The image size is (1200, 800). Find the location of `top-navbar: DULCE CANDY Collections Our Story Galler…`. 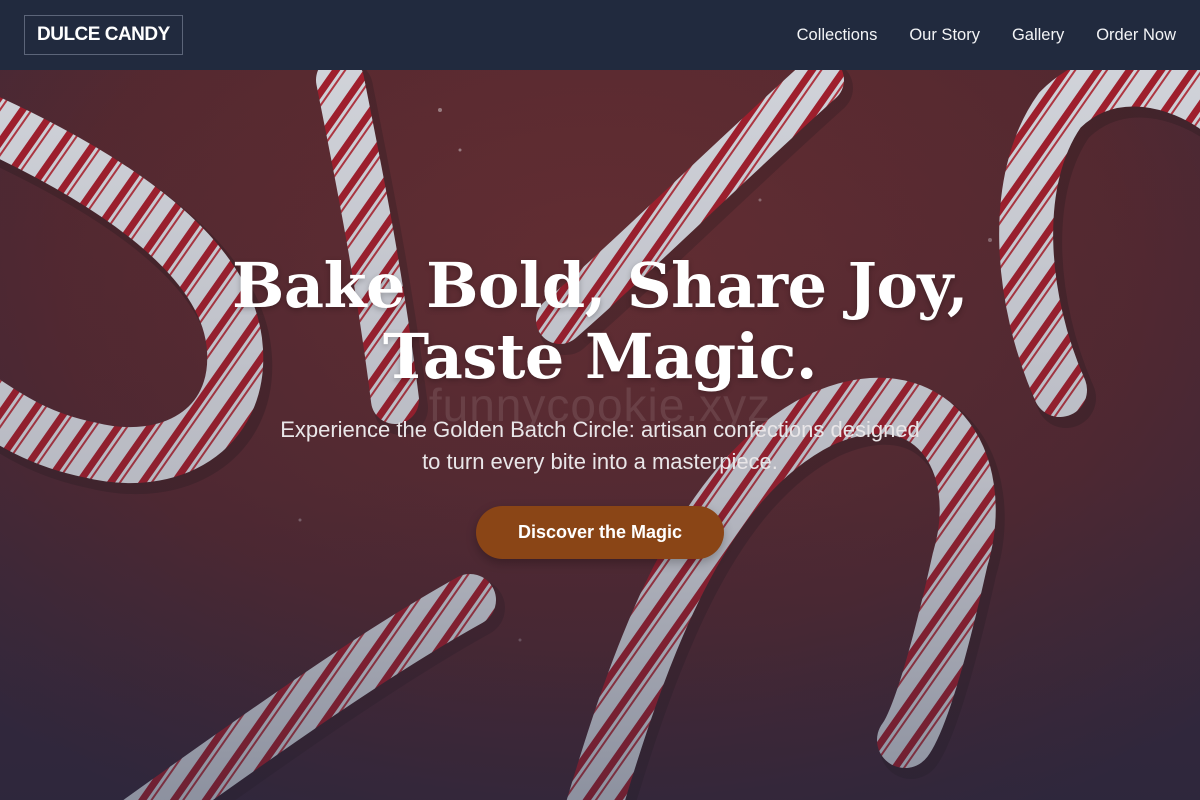

top-navbar: DULCE CANDY Collections Our Story Galler… is located at coordinates (600, 35).